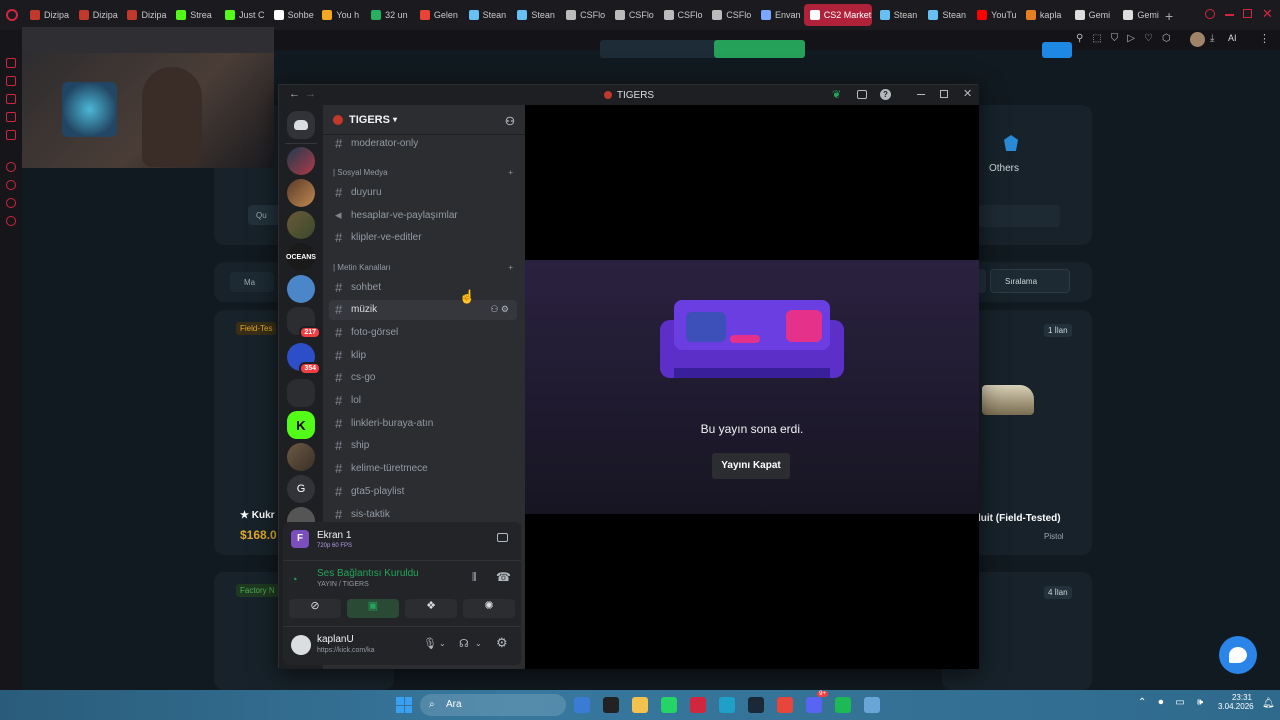 This screenshot has width=1280, height=720. I want to click on add-channel-icon: +, so click(510, 267).